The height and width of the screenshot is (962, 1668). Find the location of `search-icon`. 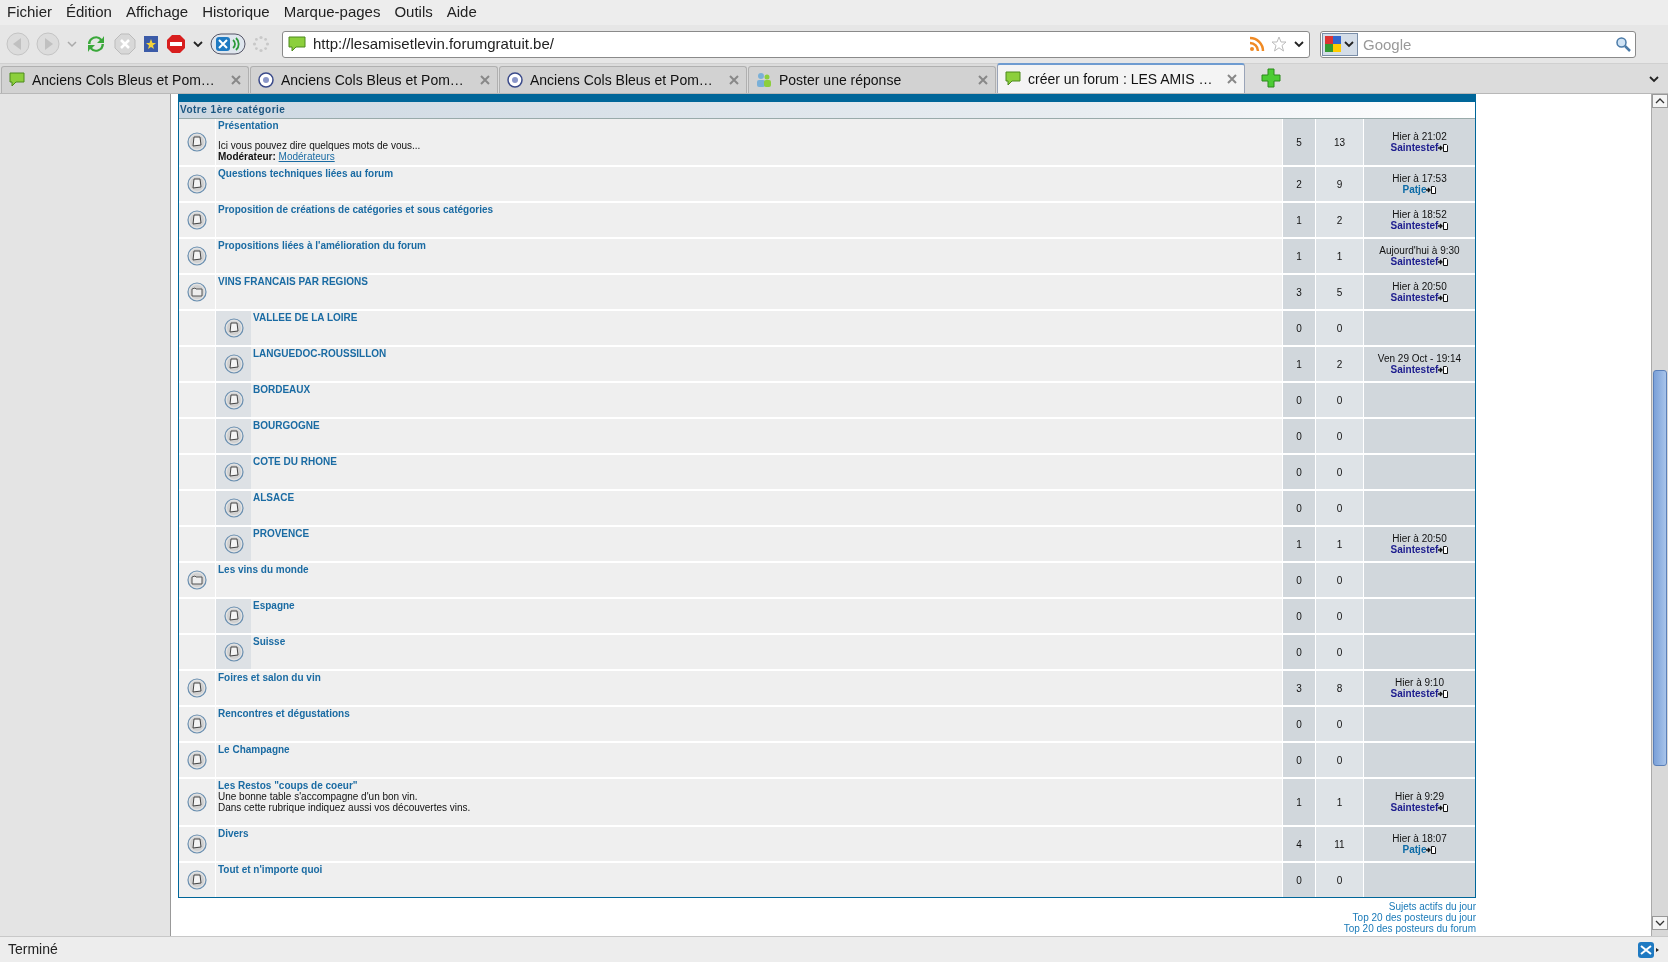

search-icon is located at coordinates (1623, 43).